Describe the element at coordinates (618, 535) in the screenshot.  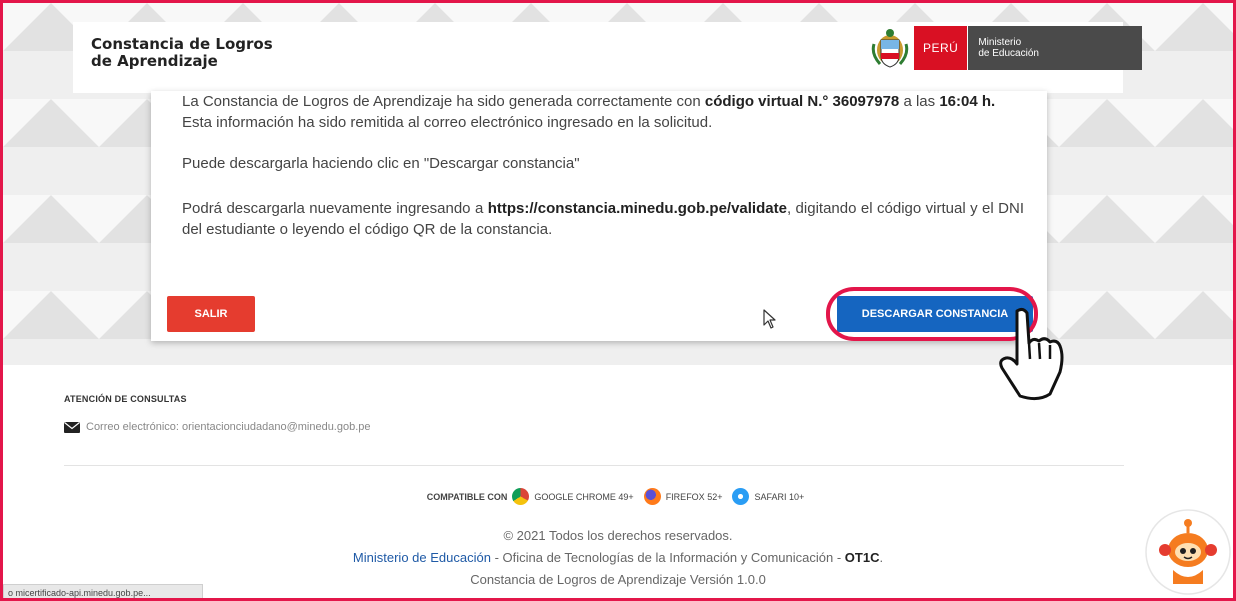
I see `copyright-text: © 2021 Todos los derechos reservados.` at that location.